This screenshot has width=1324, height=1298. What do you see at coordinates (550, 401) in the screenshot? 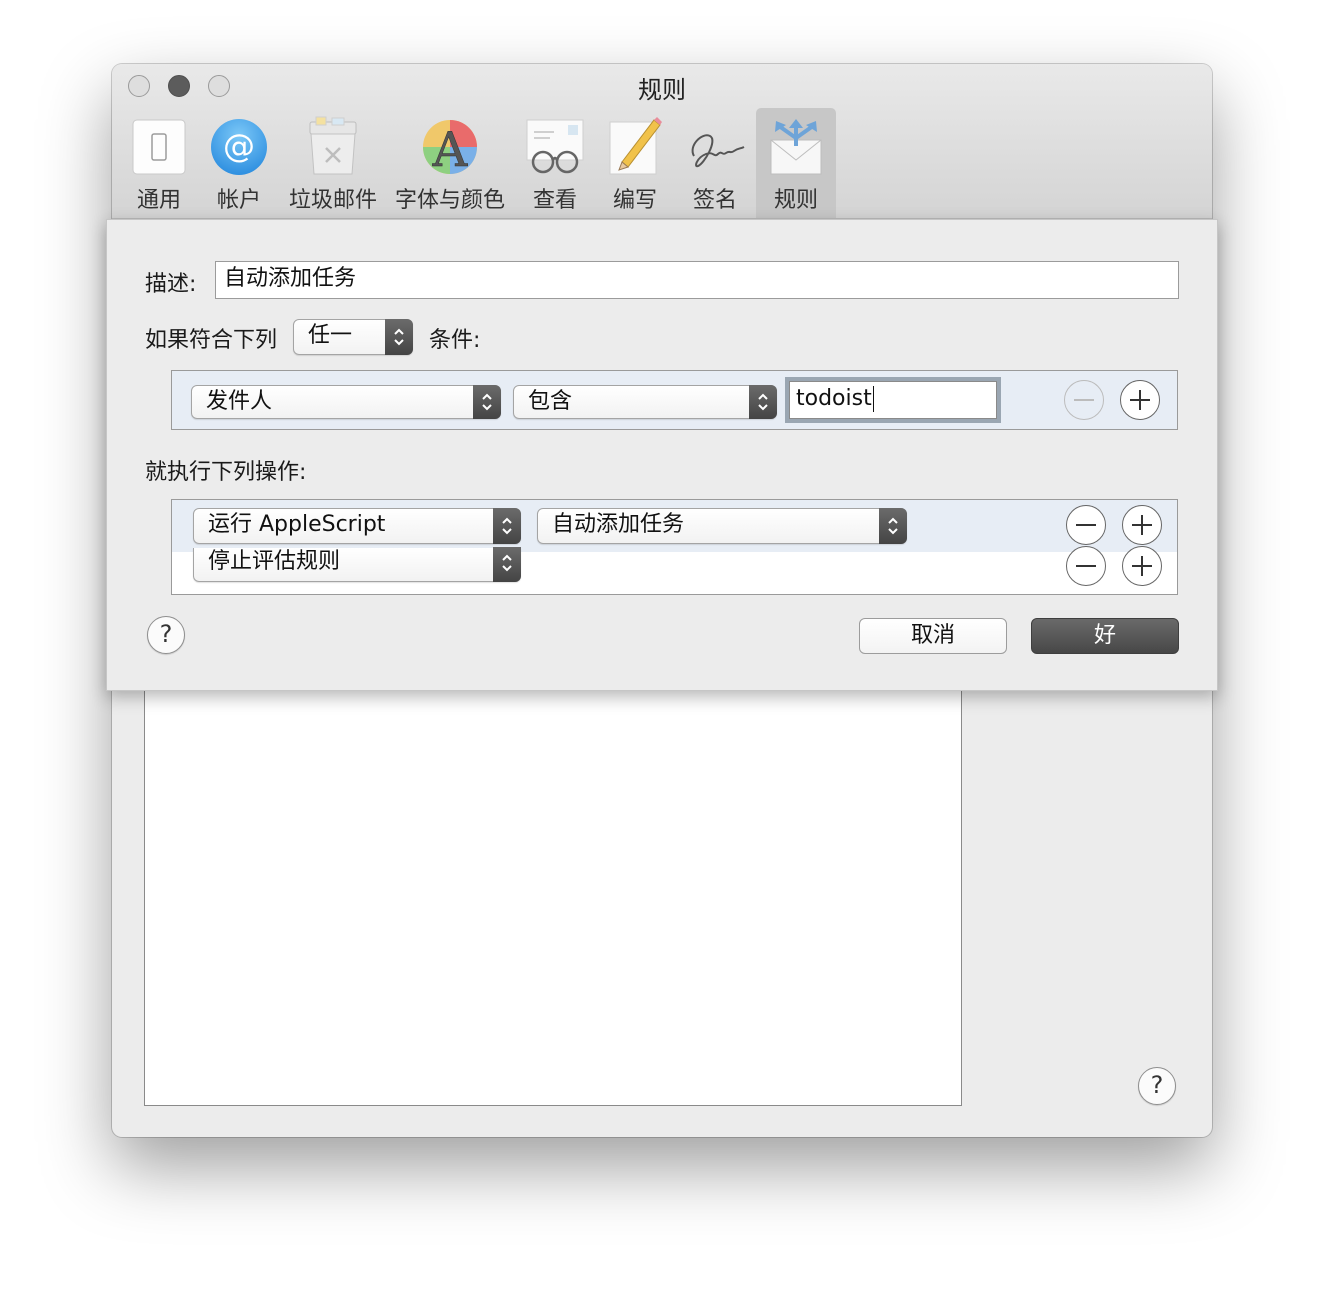
I see `criteria-operator-value: 包含` at bounding box center [550, 401].